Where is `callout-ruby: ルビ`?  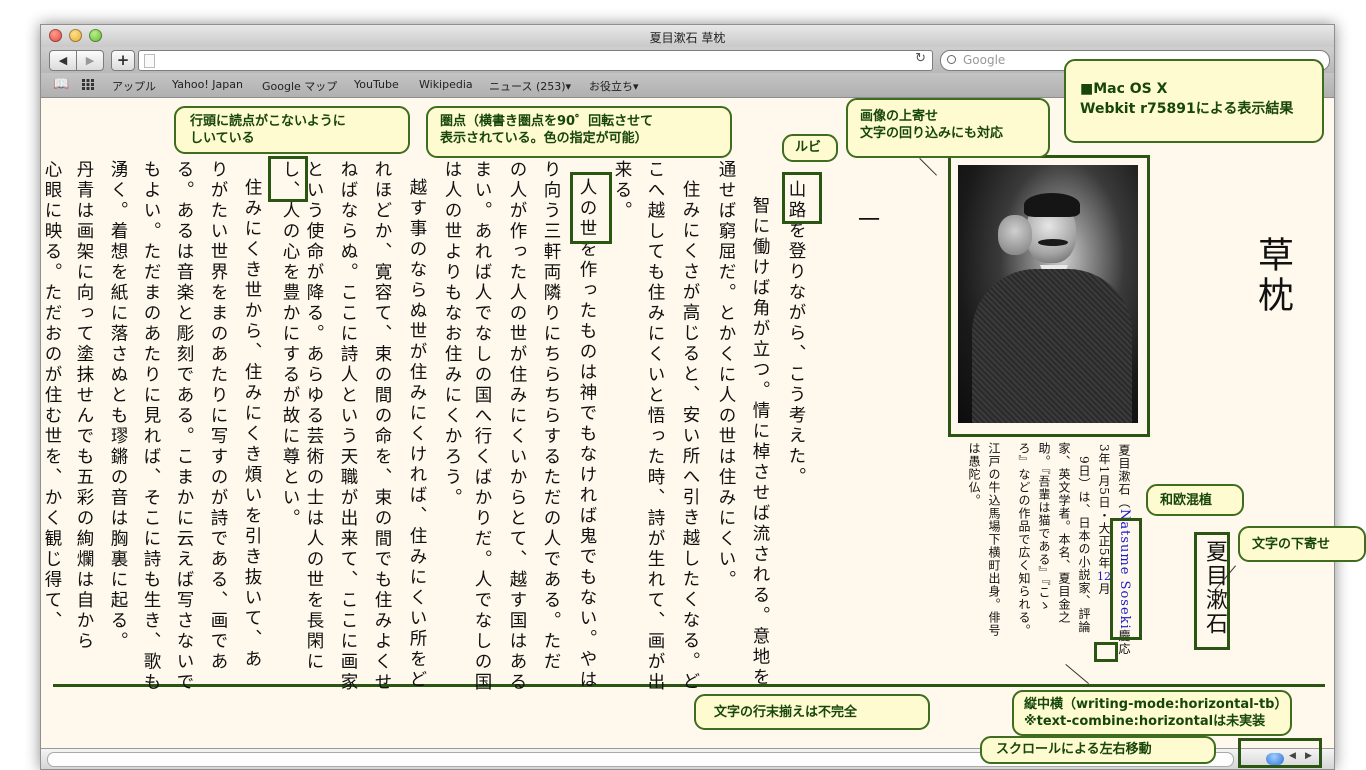
callout-ruby: ルビ is located at coordinates (810, 148).